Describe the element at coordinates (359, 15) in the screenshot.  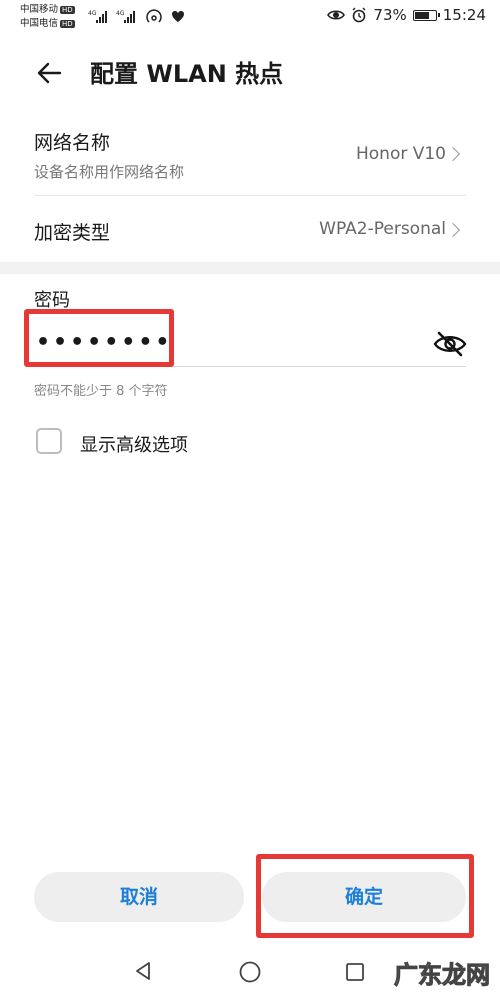
I see `alarm-icon` at that location.